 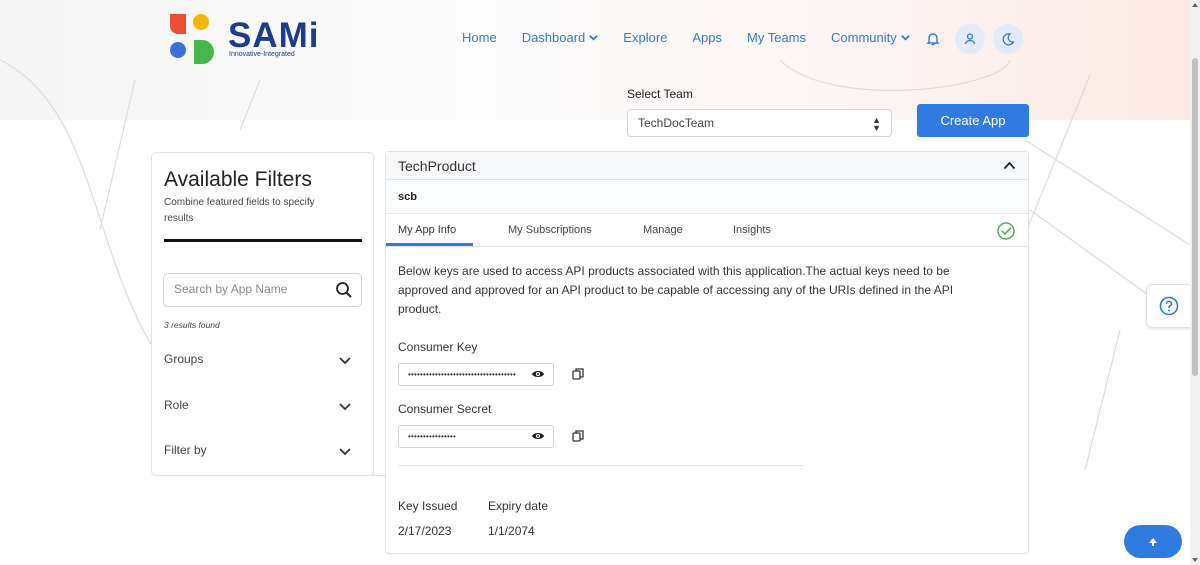 What do you see at coordinates (876, 124) in the screenshot?
I see `select-arrows-icon: ▲ ▼` at bounding box center [876, 124].